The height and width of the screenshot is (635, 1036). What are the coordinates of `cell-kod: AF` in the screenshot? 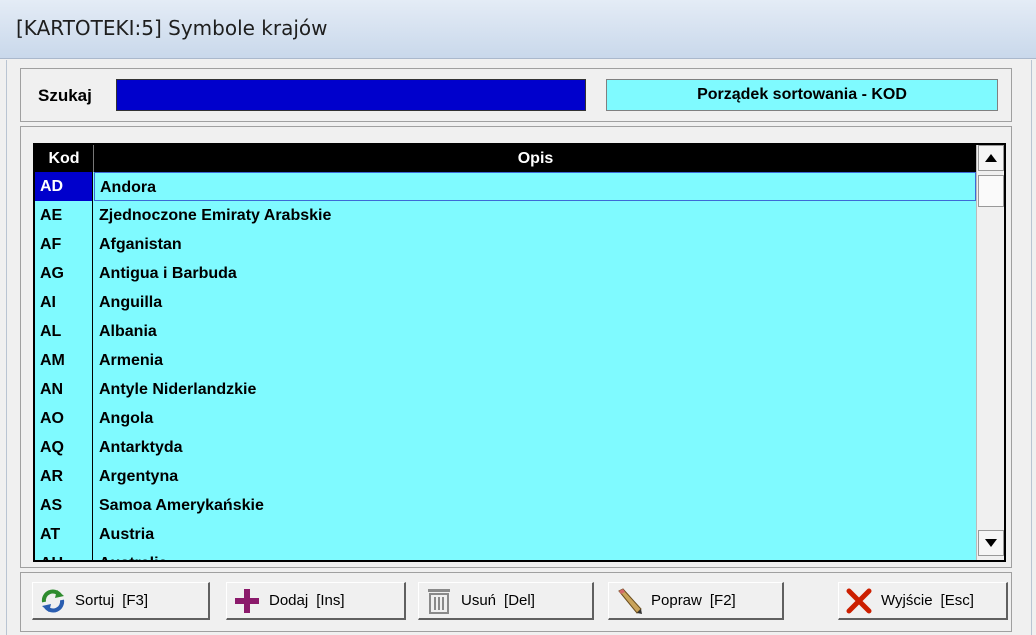 It's located at (64, 244).